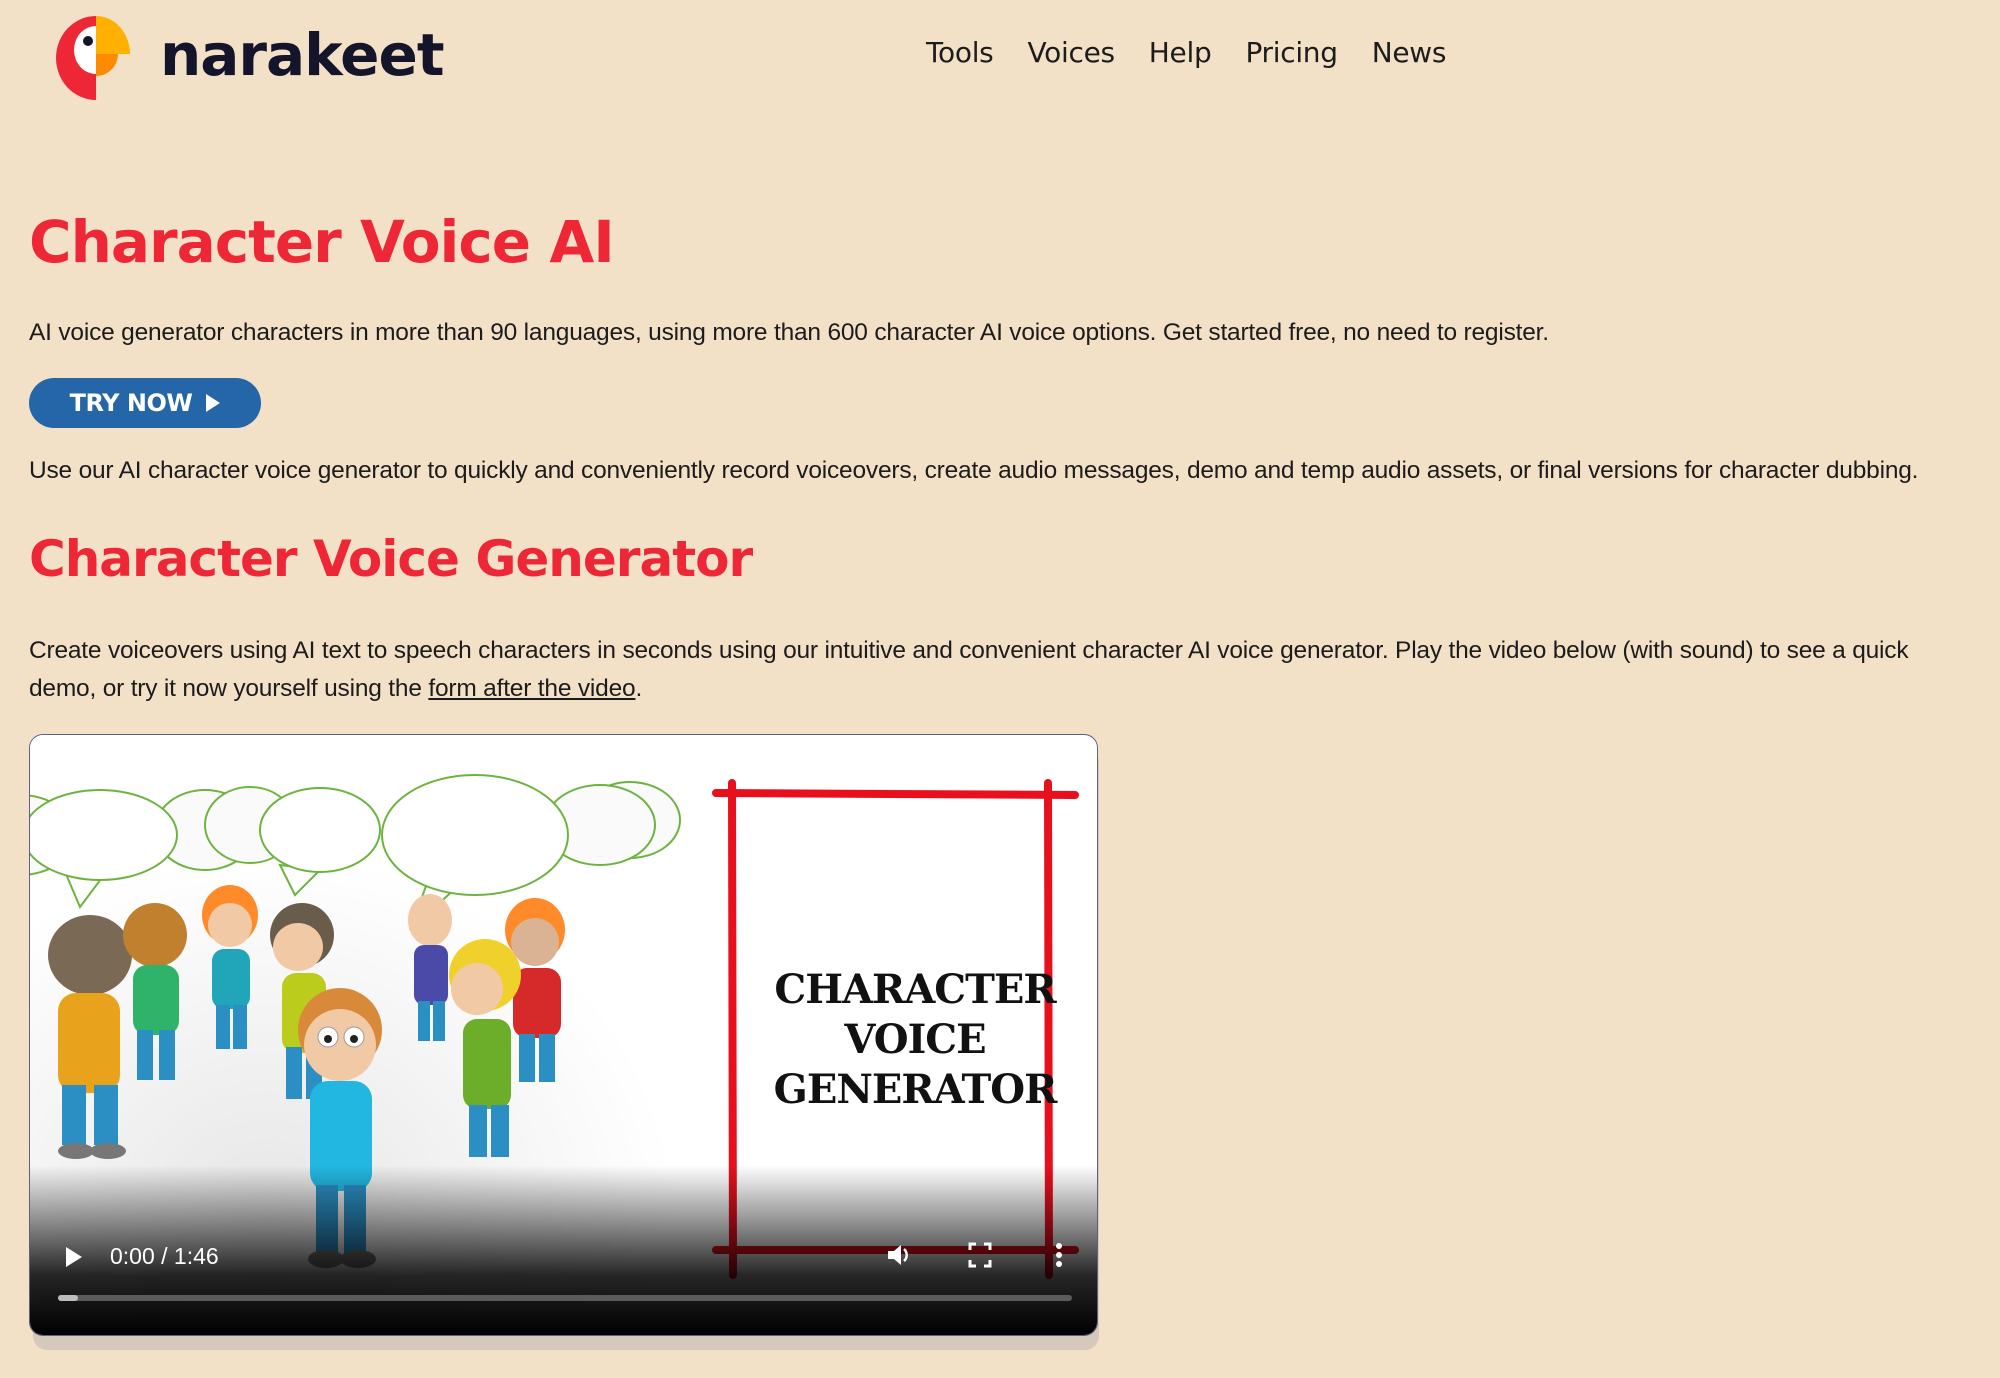  What do you see at coordinates (1071, 52) in the screenshot?
I see `nav-voices: Voices` at bounding box center [1071, 52].